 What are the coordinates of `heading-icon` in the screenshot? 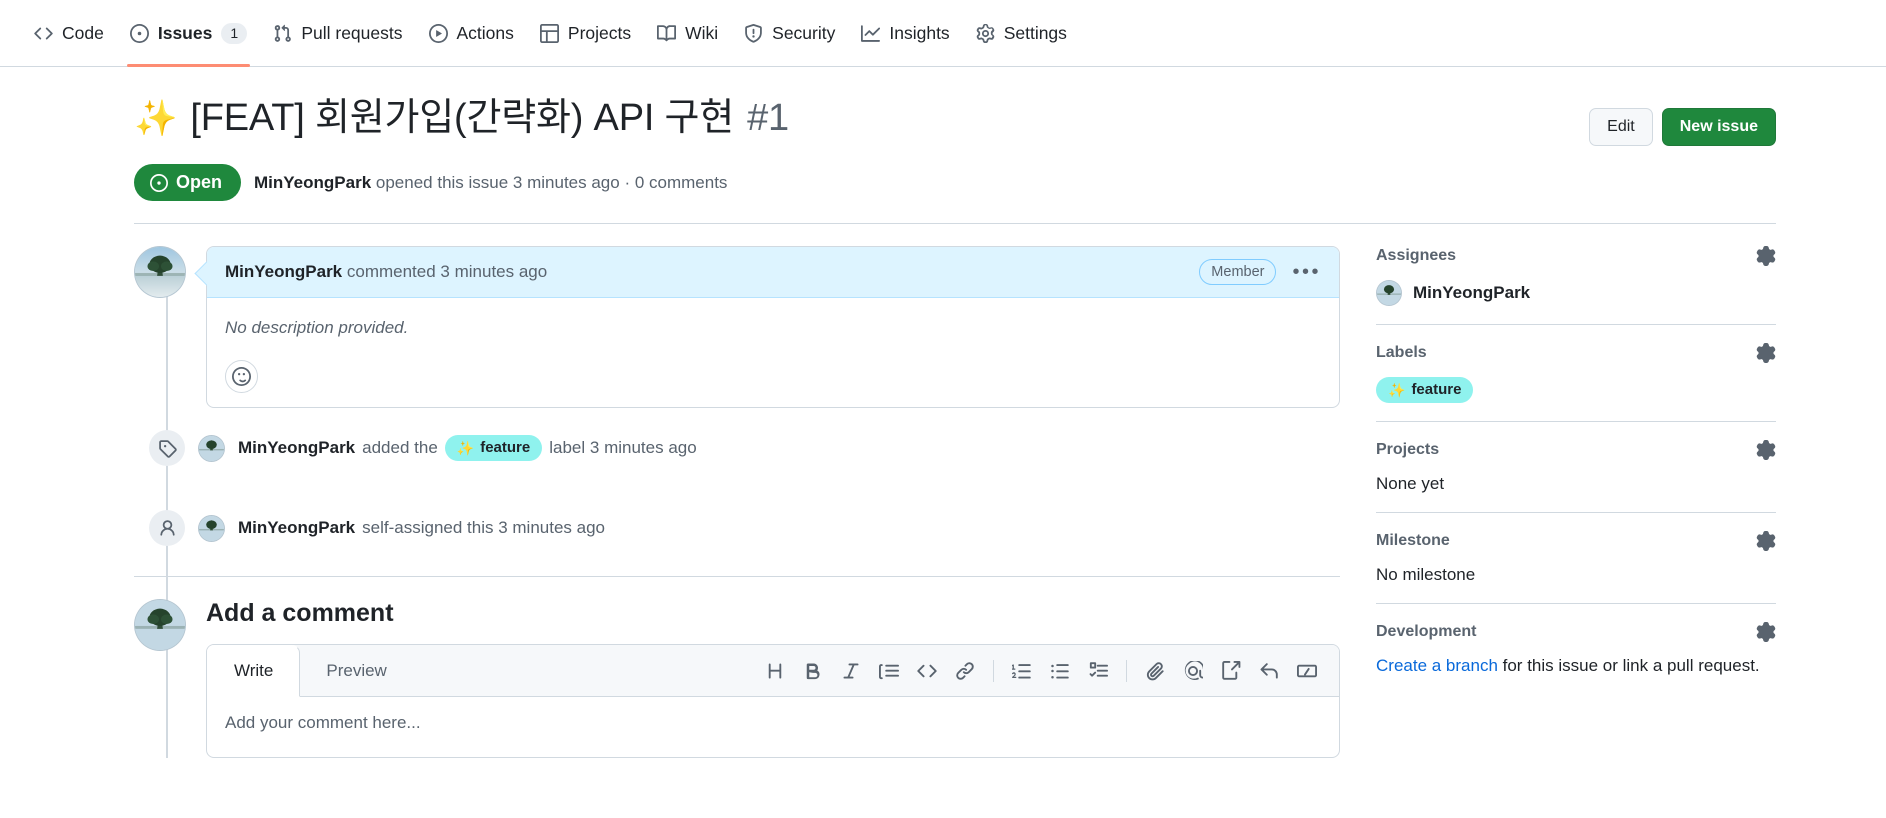 It's located at (775, 671).